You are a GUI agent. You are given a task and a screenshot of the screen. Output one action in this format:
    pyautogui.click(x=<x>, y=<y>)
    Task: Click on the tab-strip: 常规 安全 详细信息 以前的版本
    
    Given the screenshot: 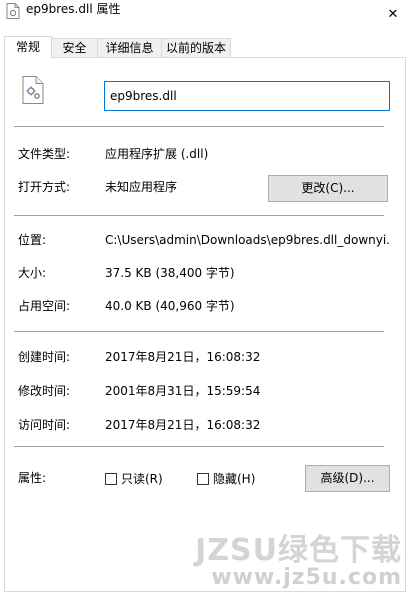 What is the action you would take?
    pyautogui.click(x=205, y=47)
    